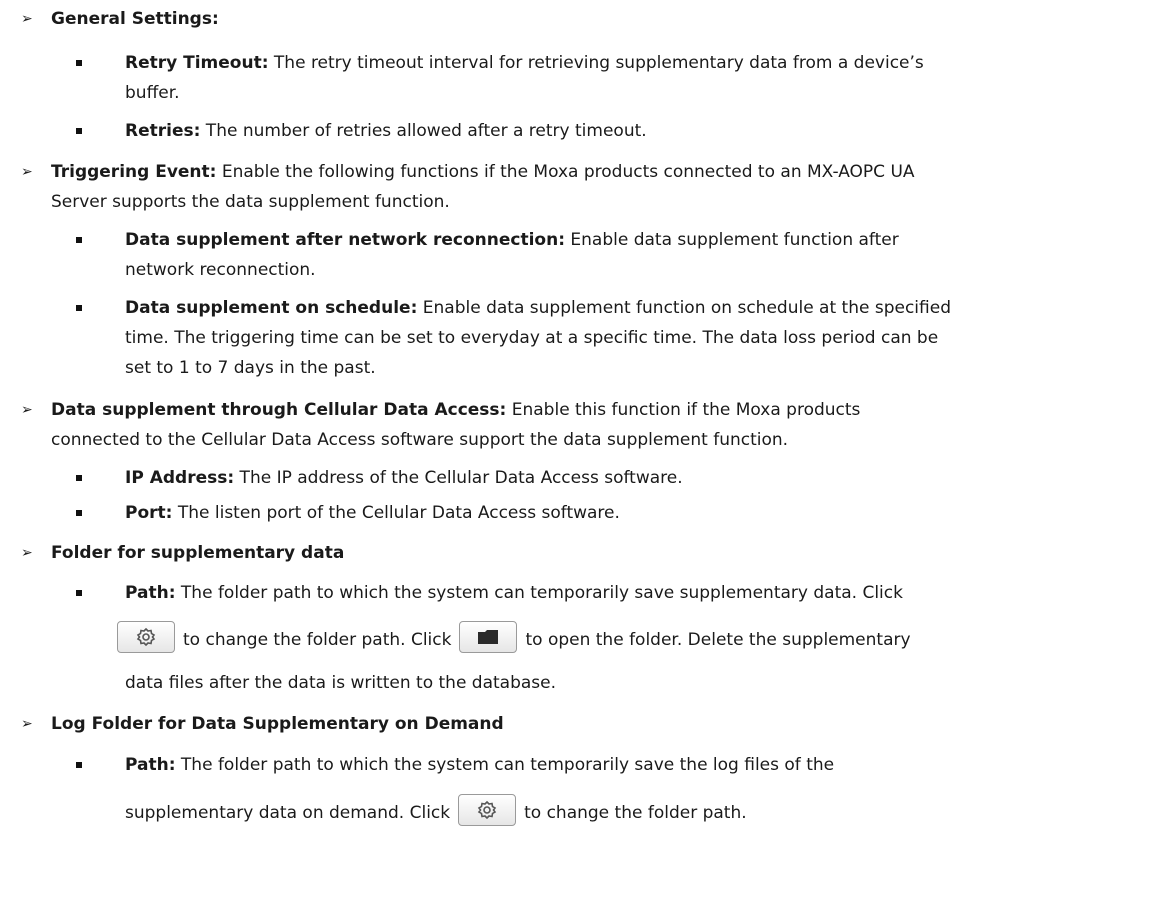 Image resolution: width=1150 pixels, height=901 pixels. What do you see at coordinates (220, 270) in the screenshot?
I see `desc-reconnection-cont: network reconnection.` at bounding box center [220, 270].